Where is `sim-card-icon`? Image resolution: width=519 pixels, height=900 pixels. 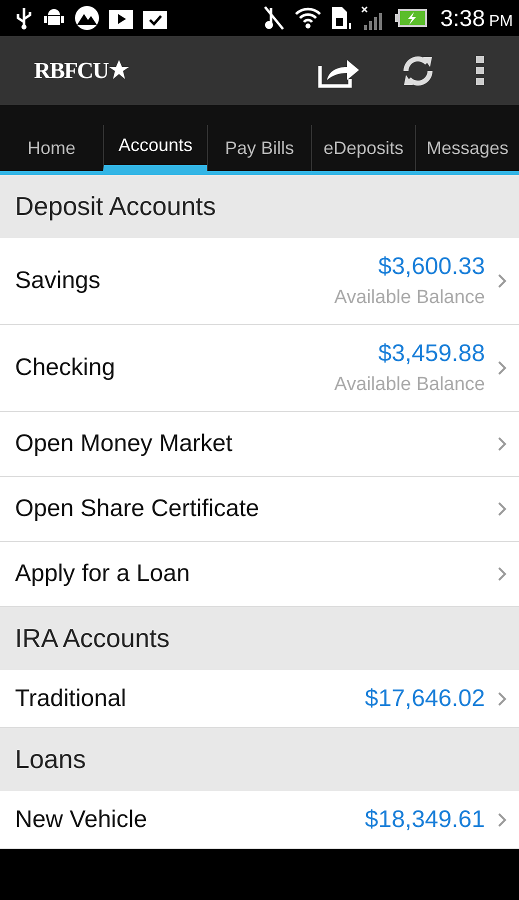 sim-card-icon is located at coordinates (341, 18).